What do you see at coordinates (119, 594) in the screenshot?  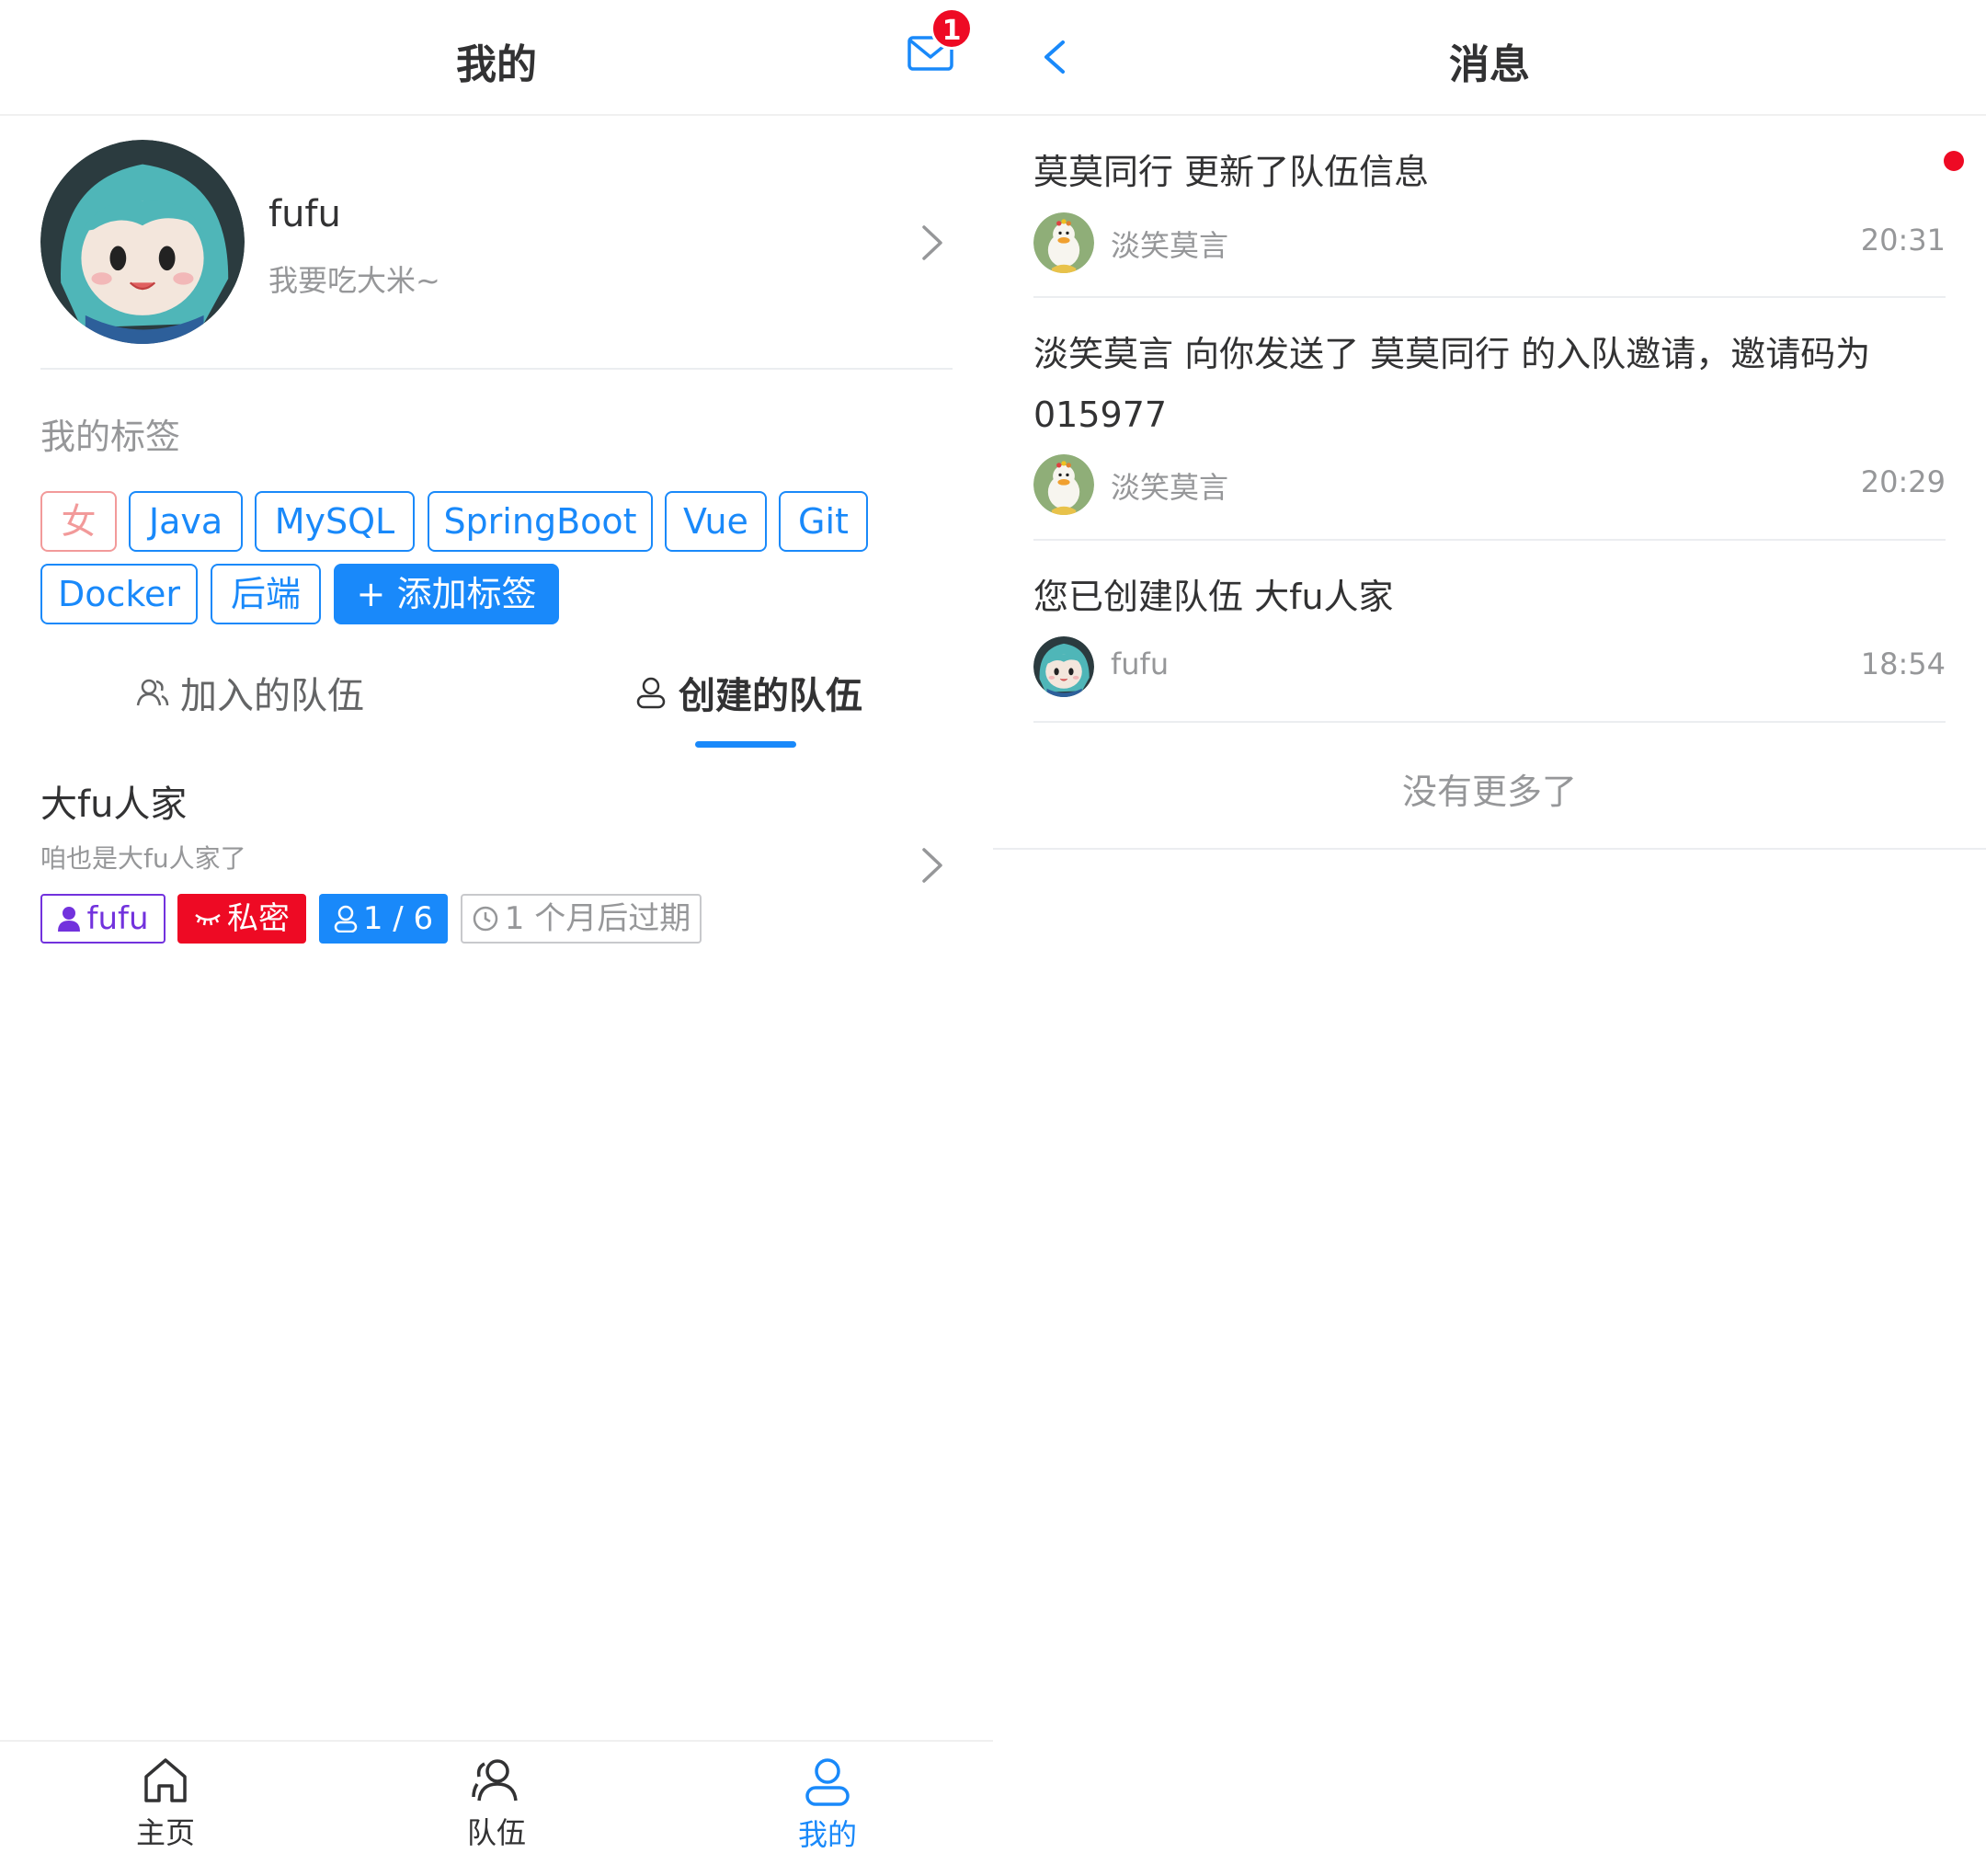 I see `tag-docker: Docker` at bounding box center [119, 594].